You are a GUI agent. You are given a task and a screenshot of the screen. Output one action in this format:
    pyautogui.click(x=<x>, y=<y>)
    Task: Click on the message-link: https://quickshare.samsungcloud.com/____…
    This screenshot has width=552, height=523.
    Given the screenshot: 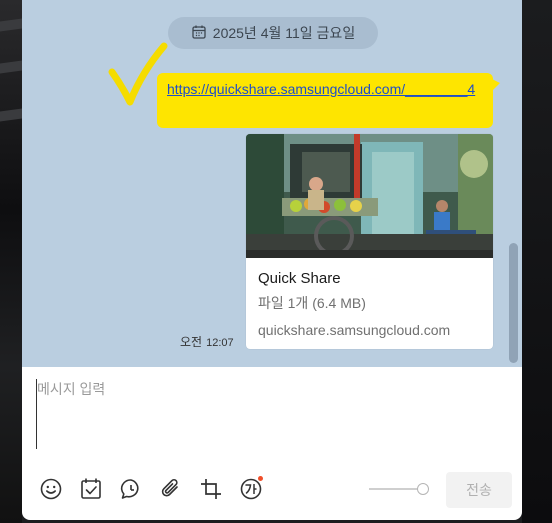 What is the action you would take?
    pyautogui.click(x=321, y=89)
    